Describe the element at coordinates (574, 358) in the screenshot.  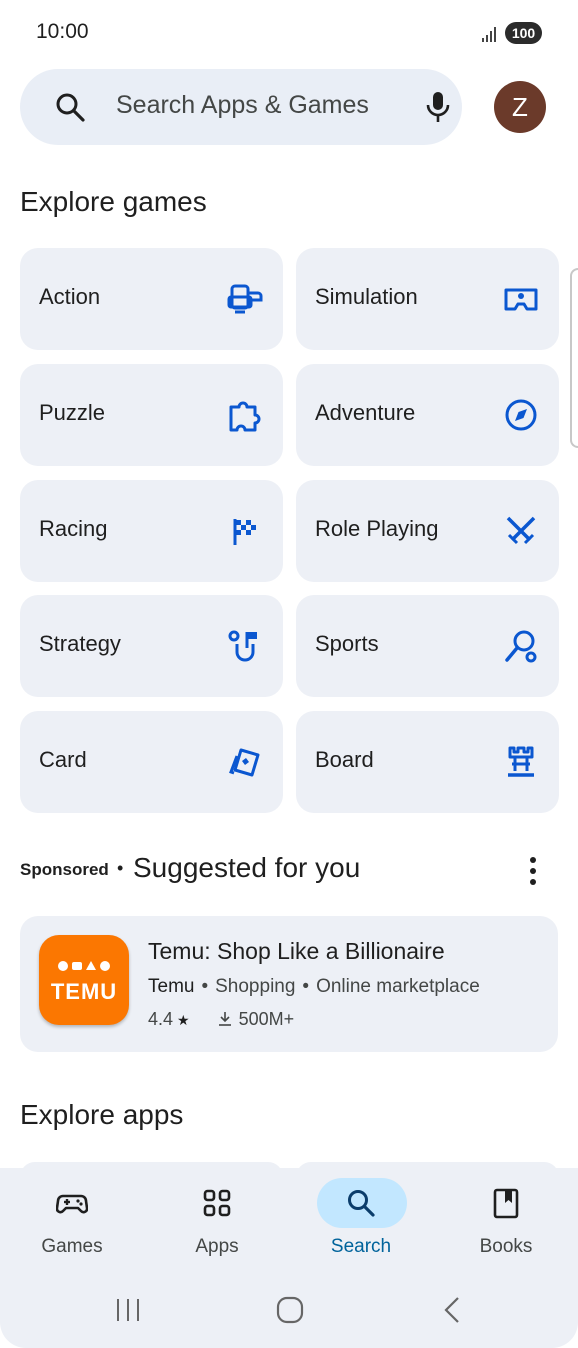
I see `scroll-indicator` at that location.